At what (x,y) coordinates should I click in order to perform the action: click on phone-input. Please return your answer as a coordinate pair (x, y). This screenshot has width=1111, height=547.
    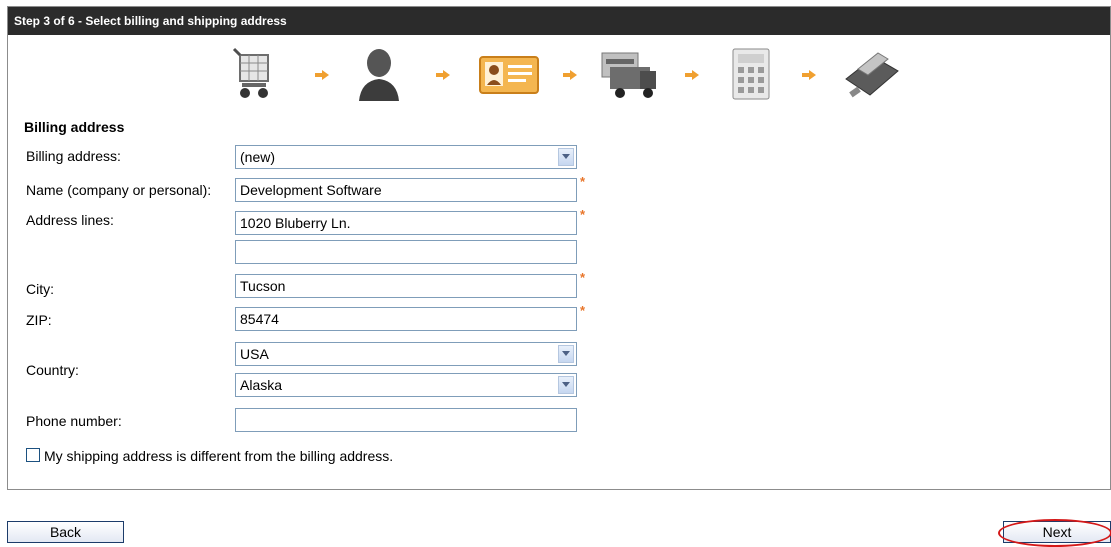
    Looking at the image, I should click on (406, 420).